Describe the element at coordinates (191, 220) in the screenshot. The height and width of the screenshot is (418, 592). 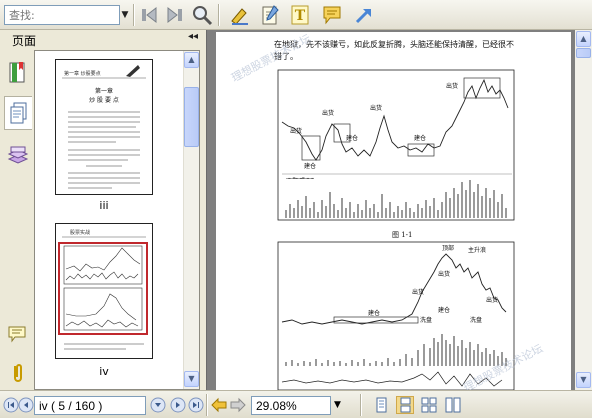
I see `thumbnail-scrollbar: ▲ ▼` at that location.